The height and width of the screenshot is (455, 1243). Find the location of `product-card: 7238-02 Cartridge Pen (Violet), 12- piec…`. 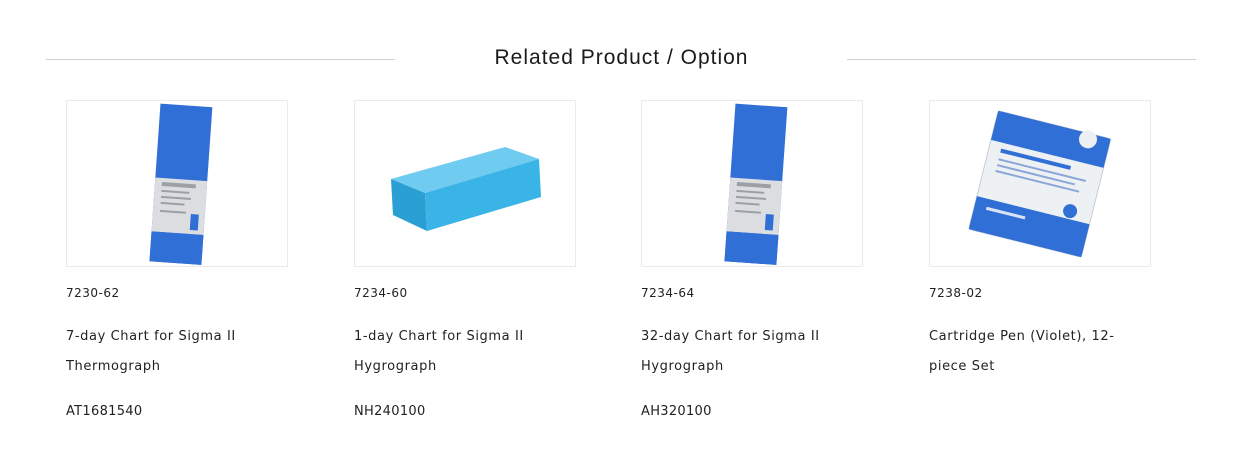

product-card: 7238-02 Cartridge Pen (Violet), 12- piec… is located at coordinates (1049, 241).